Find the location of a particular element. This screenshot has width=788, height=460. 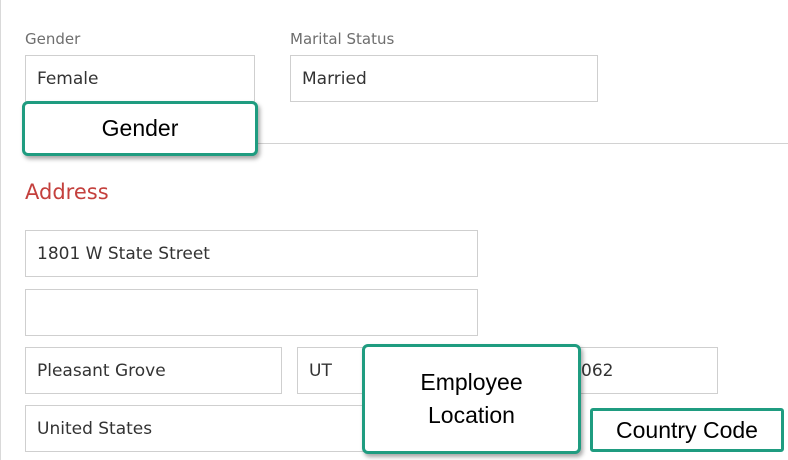

country-code-callout-text: Country Code is located at coordinates (687, 429).